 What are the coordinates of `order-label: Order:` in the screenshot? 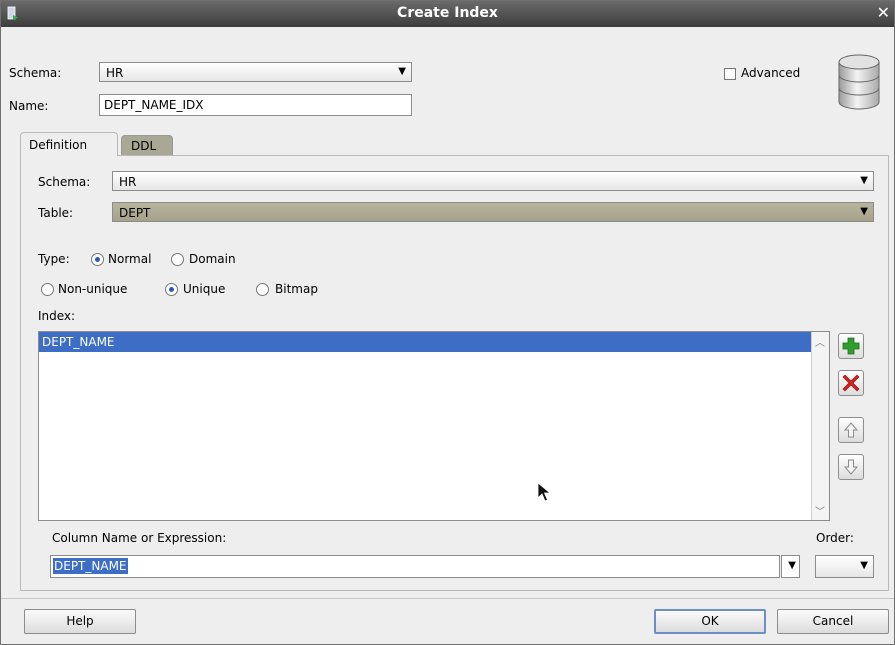 It's located at (835, 538).